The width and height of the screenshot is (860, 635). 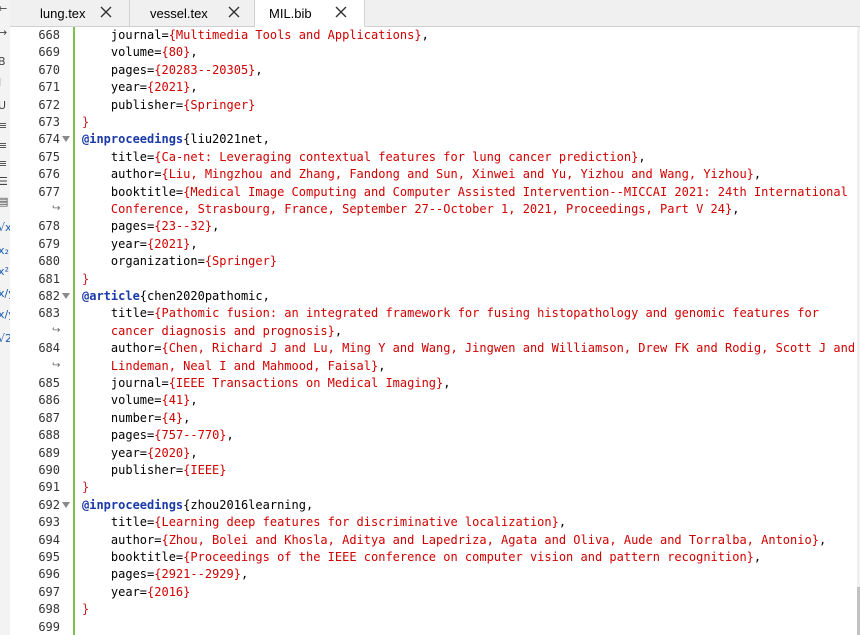 I want to click on field-name: journal=, so click(x=139, y=35).